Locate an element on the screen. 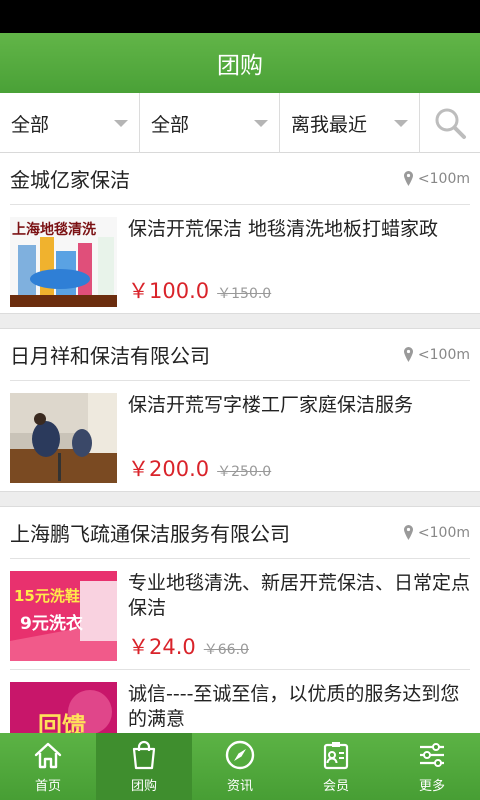 The height and width of the screenshot is (800, 480). deal-price: ￥200.0 is located at coordinates (169, 469).